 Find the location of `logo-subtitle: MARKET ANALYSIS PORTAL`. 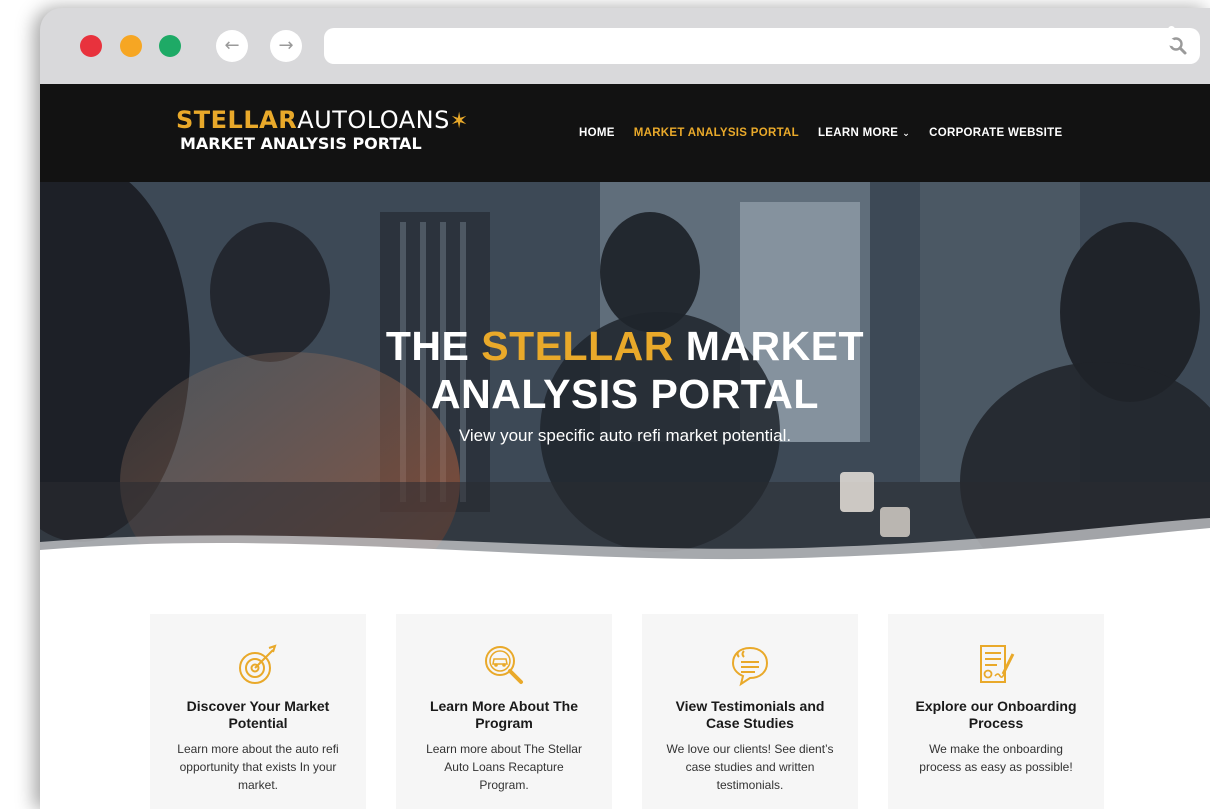

logo-subtitle: MARKET ANALYSIS PORTAL is located at coordinates (301, 143).